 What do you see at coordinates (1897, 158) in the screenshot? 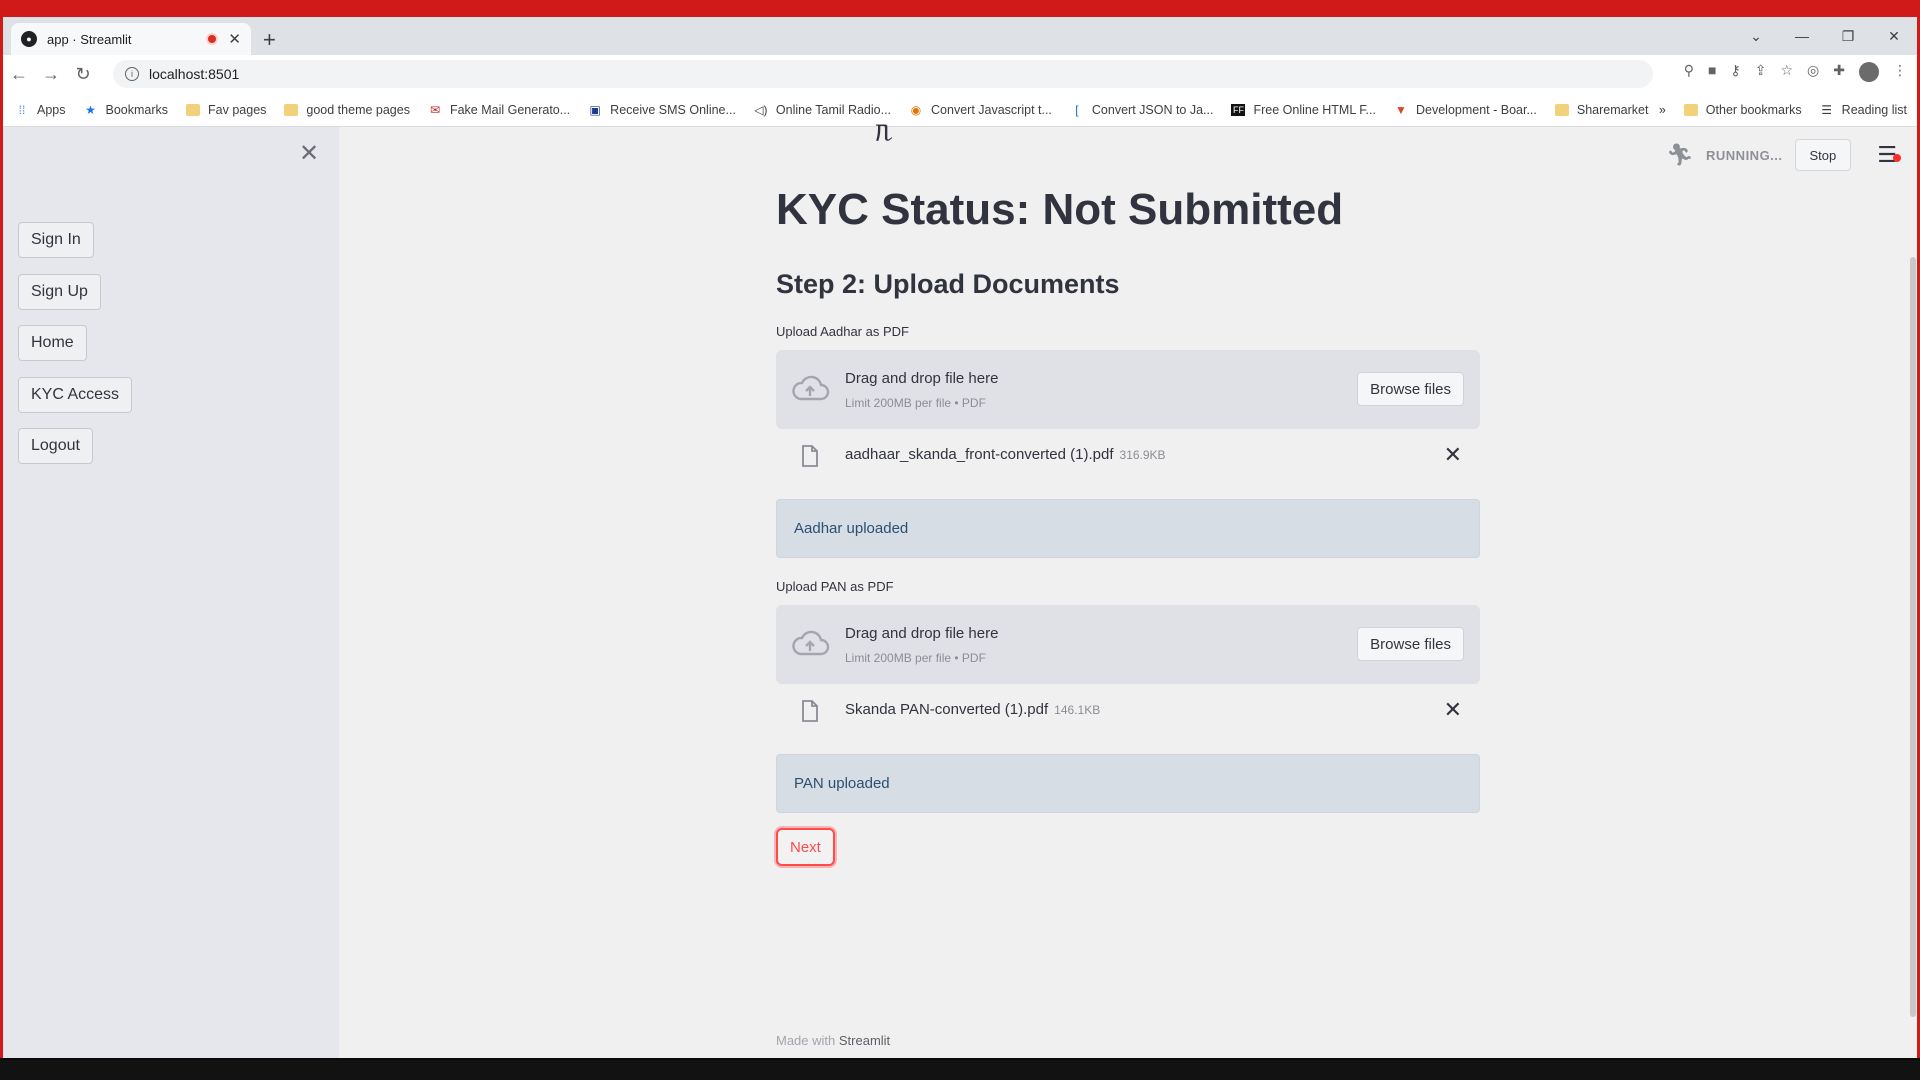
I see `notification-dot` at bounding box center [1897, 158].